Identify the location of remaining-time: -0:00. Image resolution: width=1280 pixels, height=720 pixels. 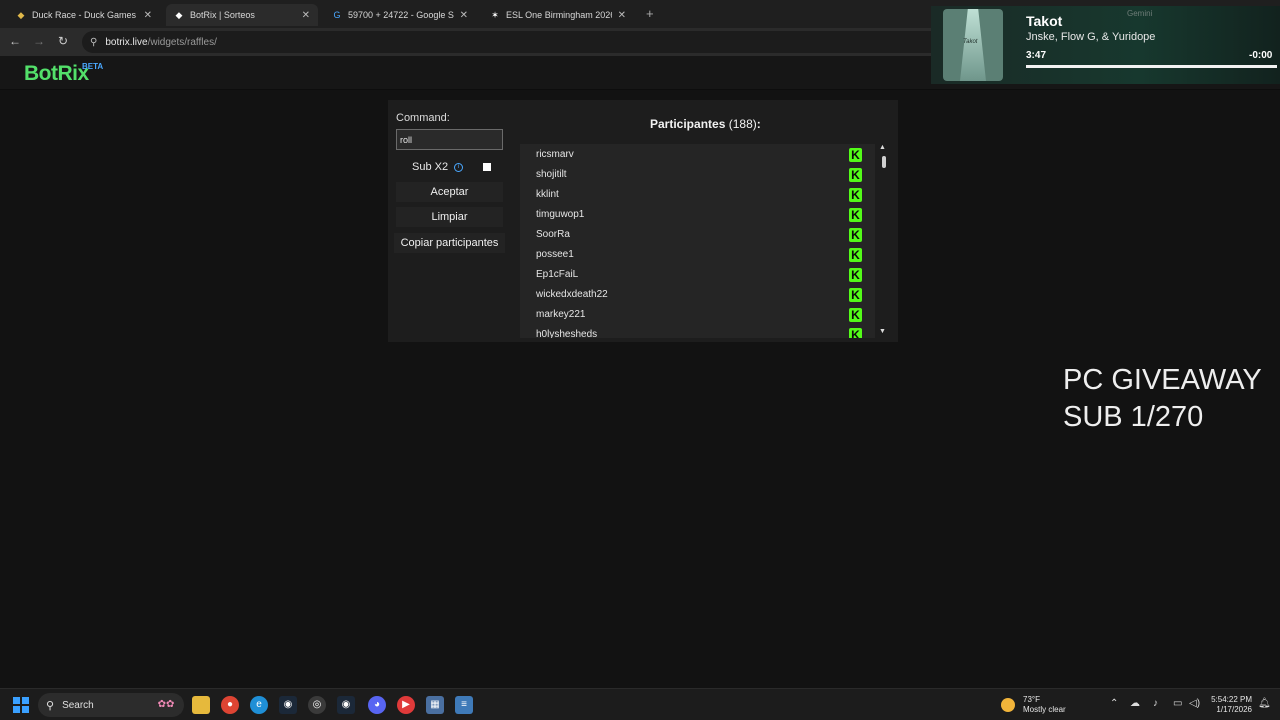
(1261, 55).